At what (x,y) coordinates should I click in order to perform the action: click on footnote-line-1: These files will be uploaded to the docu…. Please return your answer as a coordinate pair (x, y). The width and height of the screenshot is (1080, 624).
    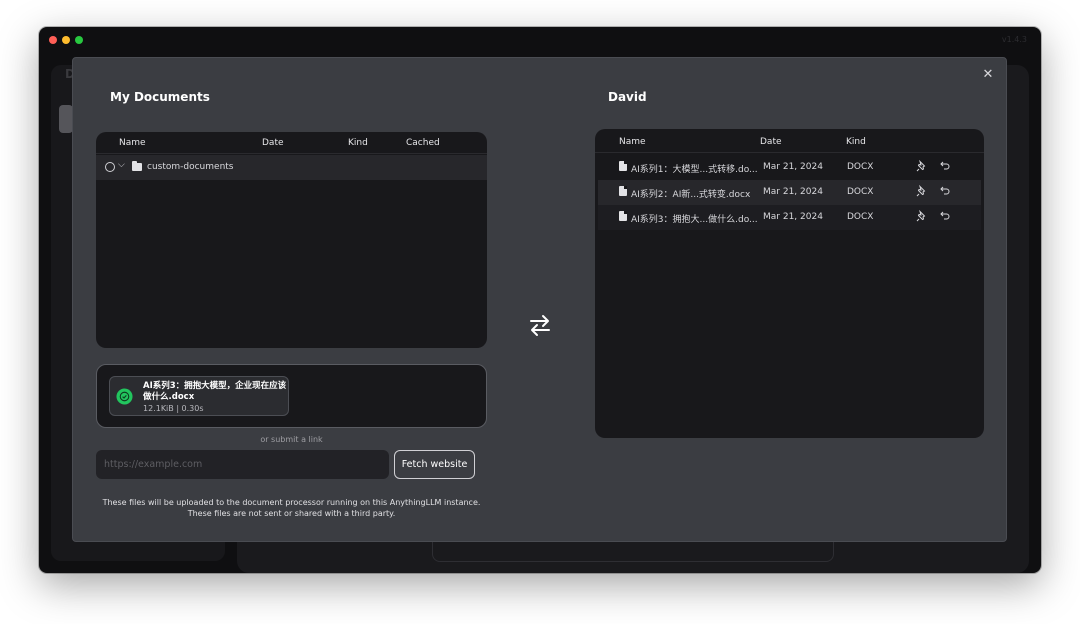
    Looking at the image, I should click on (291, 502).